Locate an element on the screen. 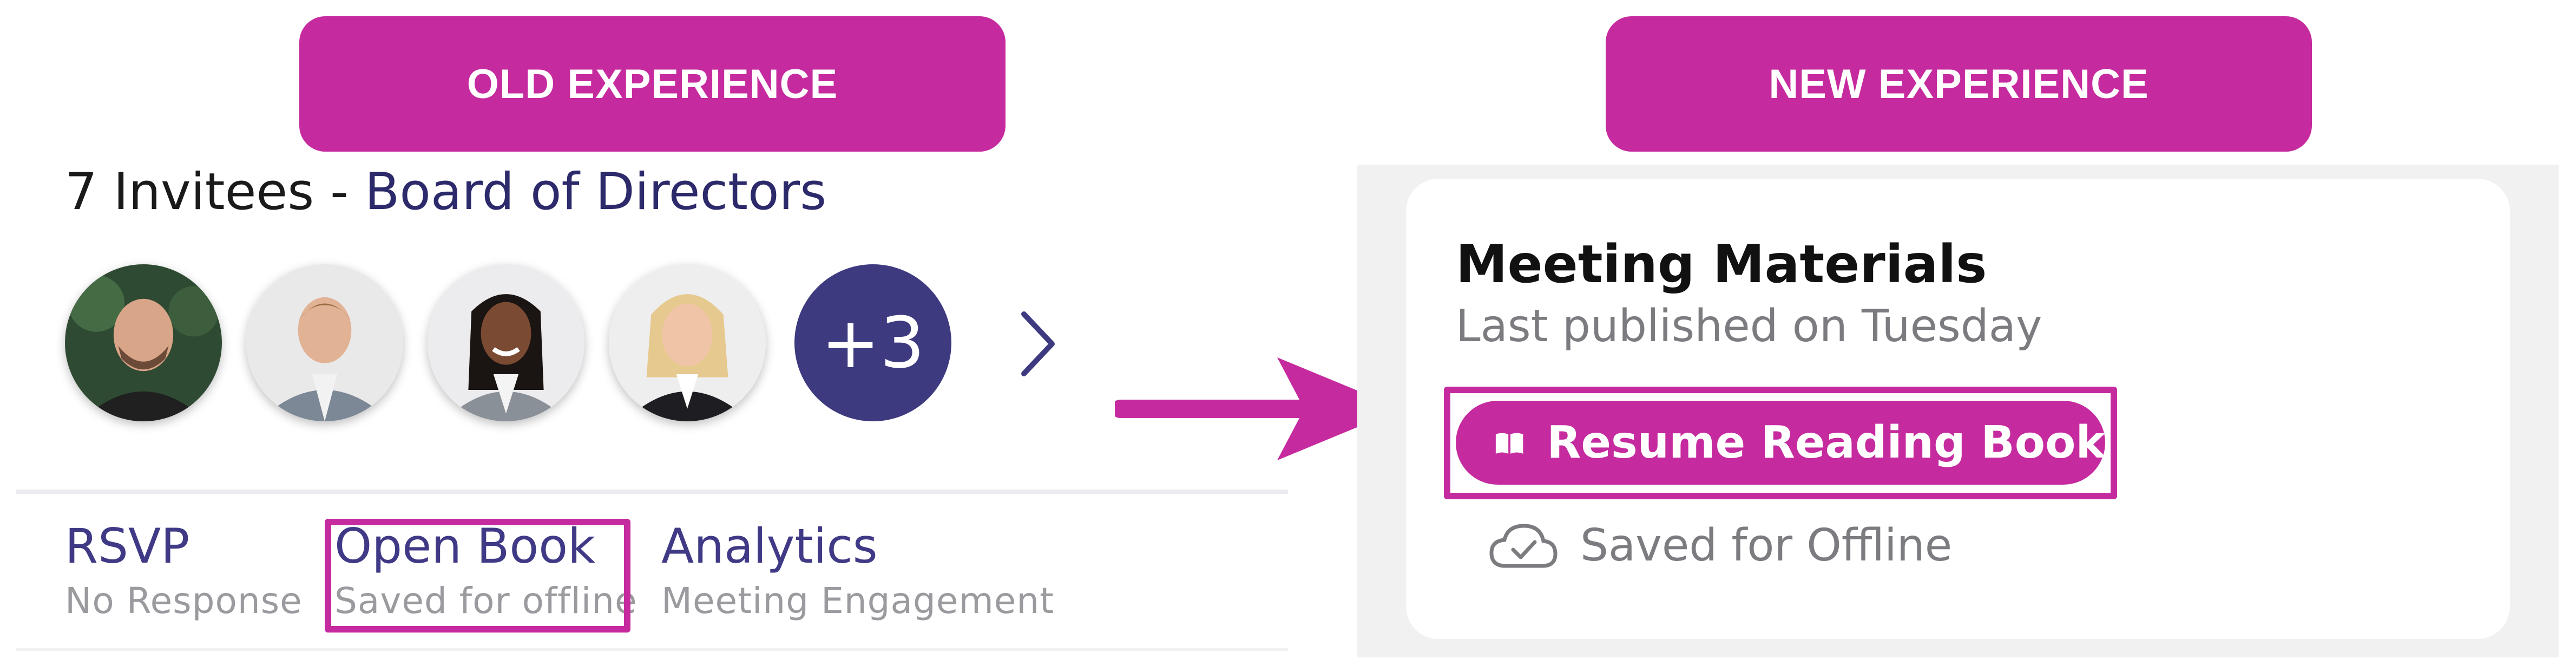  invitees-group-name: Board of Directors is located at coordinates (595, 192).